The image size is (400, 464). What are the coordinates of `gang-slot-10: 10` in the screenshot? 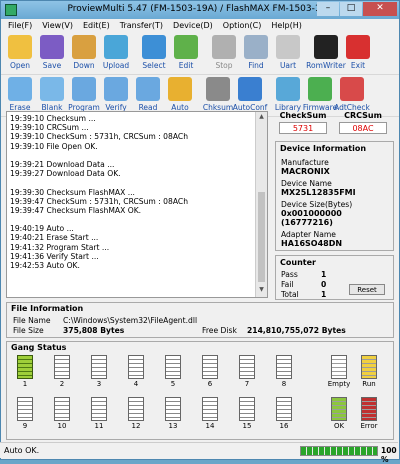 It's located at (62, 414).